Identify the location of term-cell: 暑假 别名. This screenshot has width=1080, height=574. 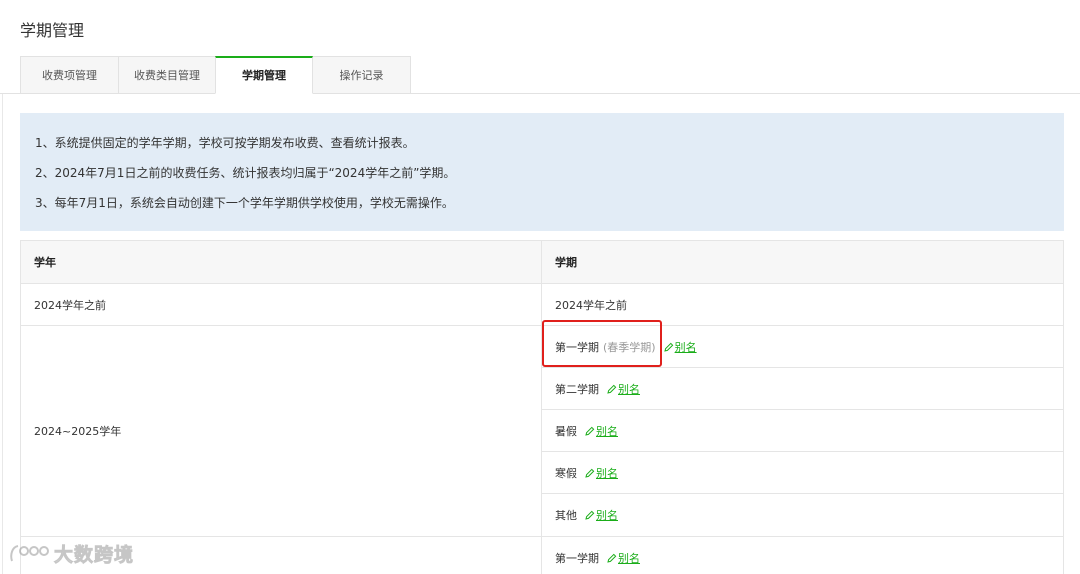
(802, 430).